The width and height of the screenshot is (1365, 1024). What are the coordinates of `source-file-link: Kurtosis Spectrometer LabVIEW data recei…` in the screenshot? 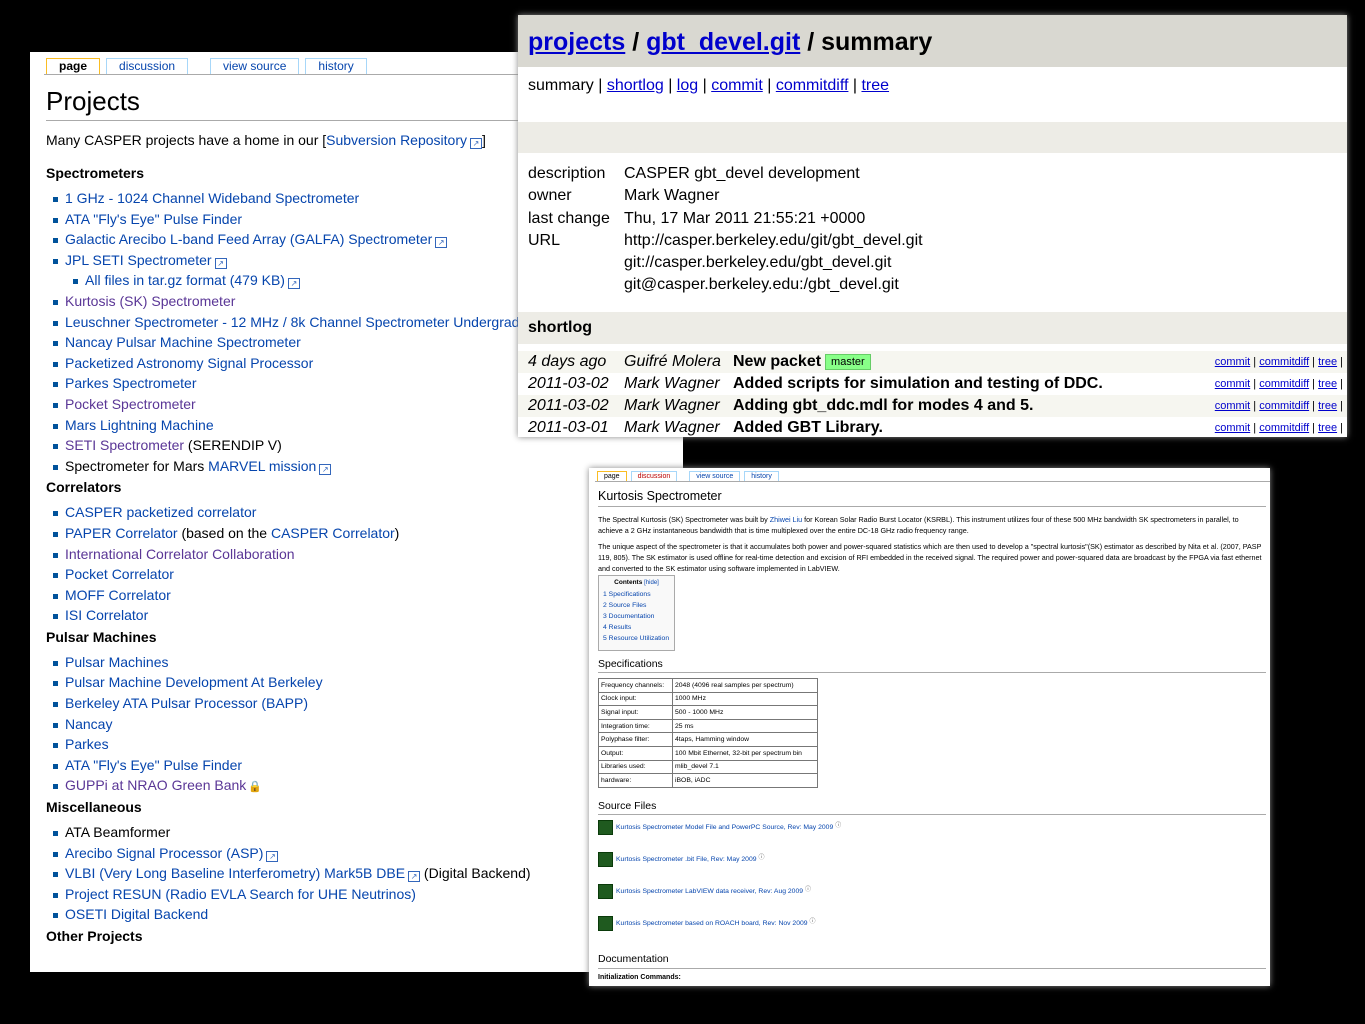 It's located at (709, 891).